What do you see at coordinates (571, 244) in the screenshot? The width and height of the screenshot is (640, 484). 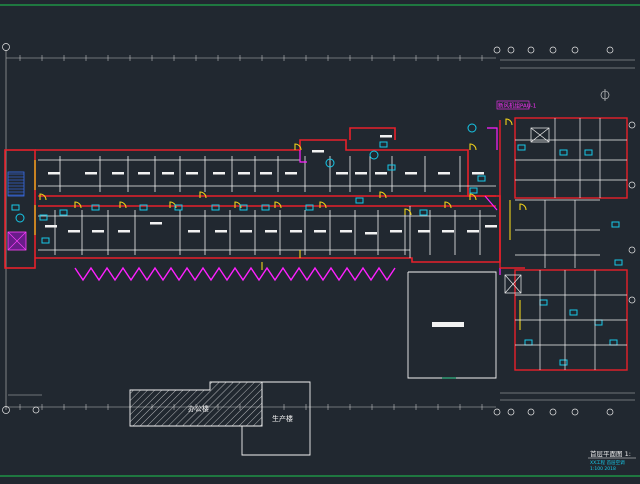 I see `right-wing-rooms` at bounding box center [571, 244].